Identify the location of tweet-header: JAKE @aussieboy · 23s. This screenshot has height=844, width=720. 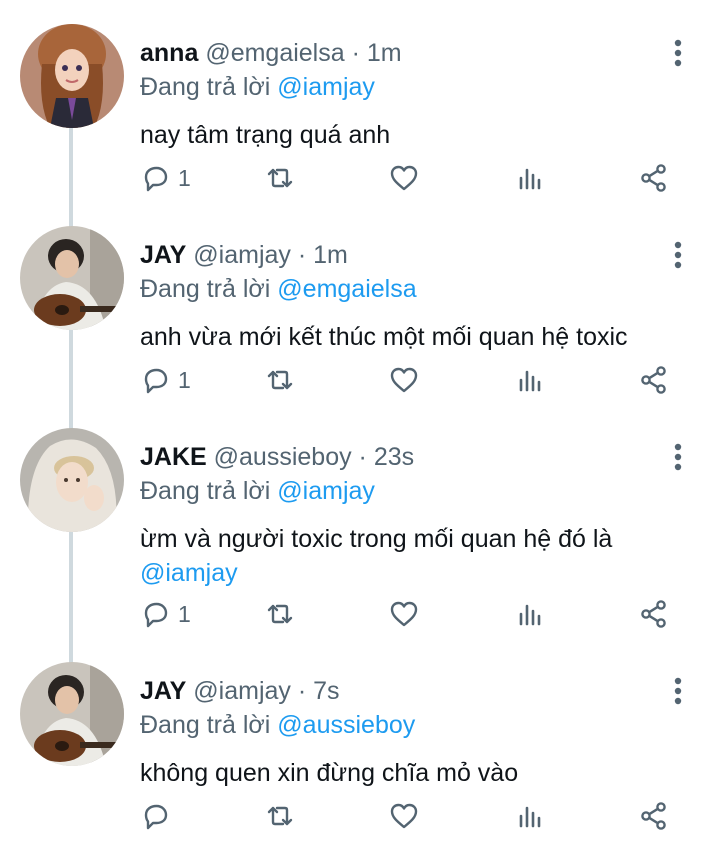
(277, 457).